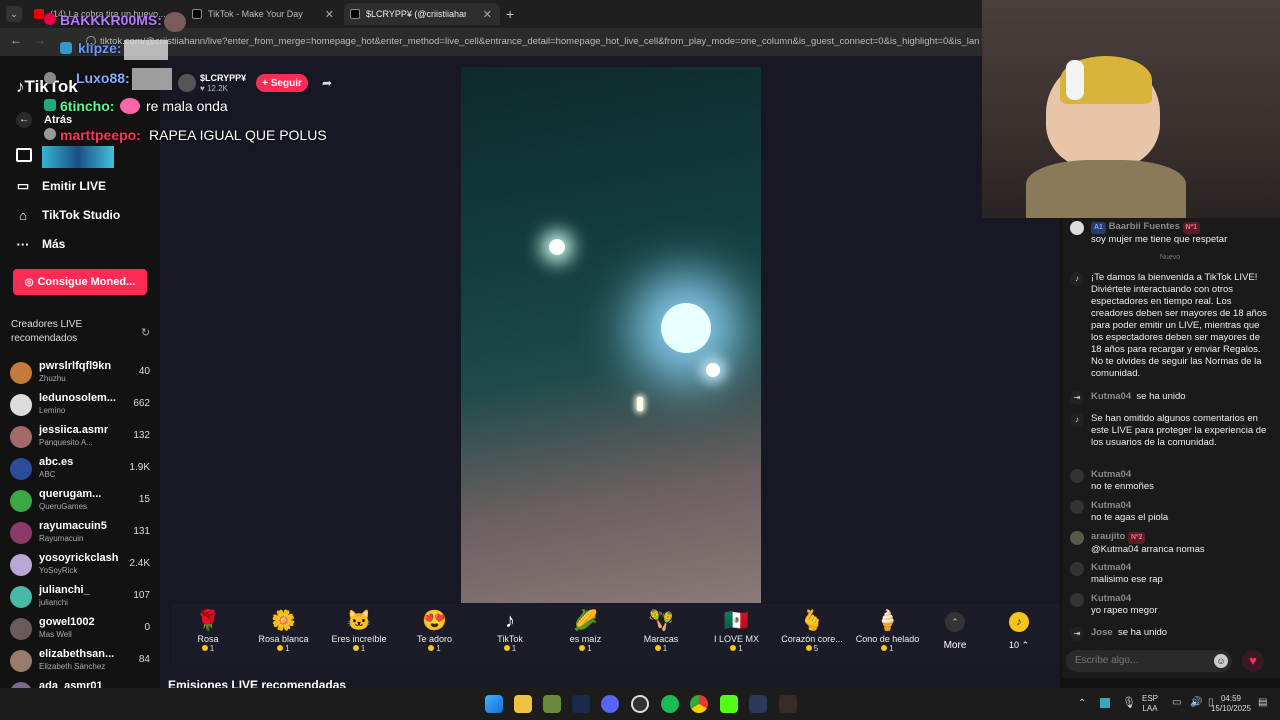  I want to click on gift-item: 😍 Te adoro 1, so click(435, 630).